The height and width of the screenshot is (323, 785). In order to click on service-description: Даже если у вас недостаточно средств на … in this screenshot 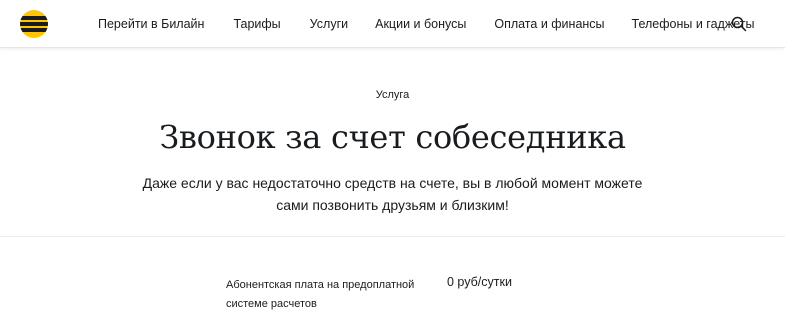, I will do `click(392, 194)`.